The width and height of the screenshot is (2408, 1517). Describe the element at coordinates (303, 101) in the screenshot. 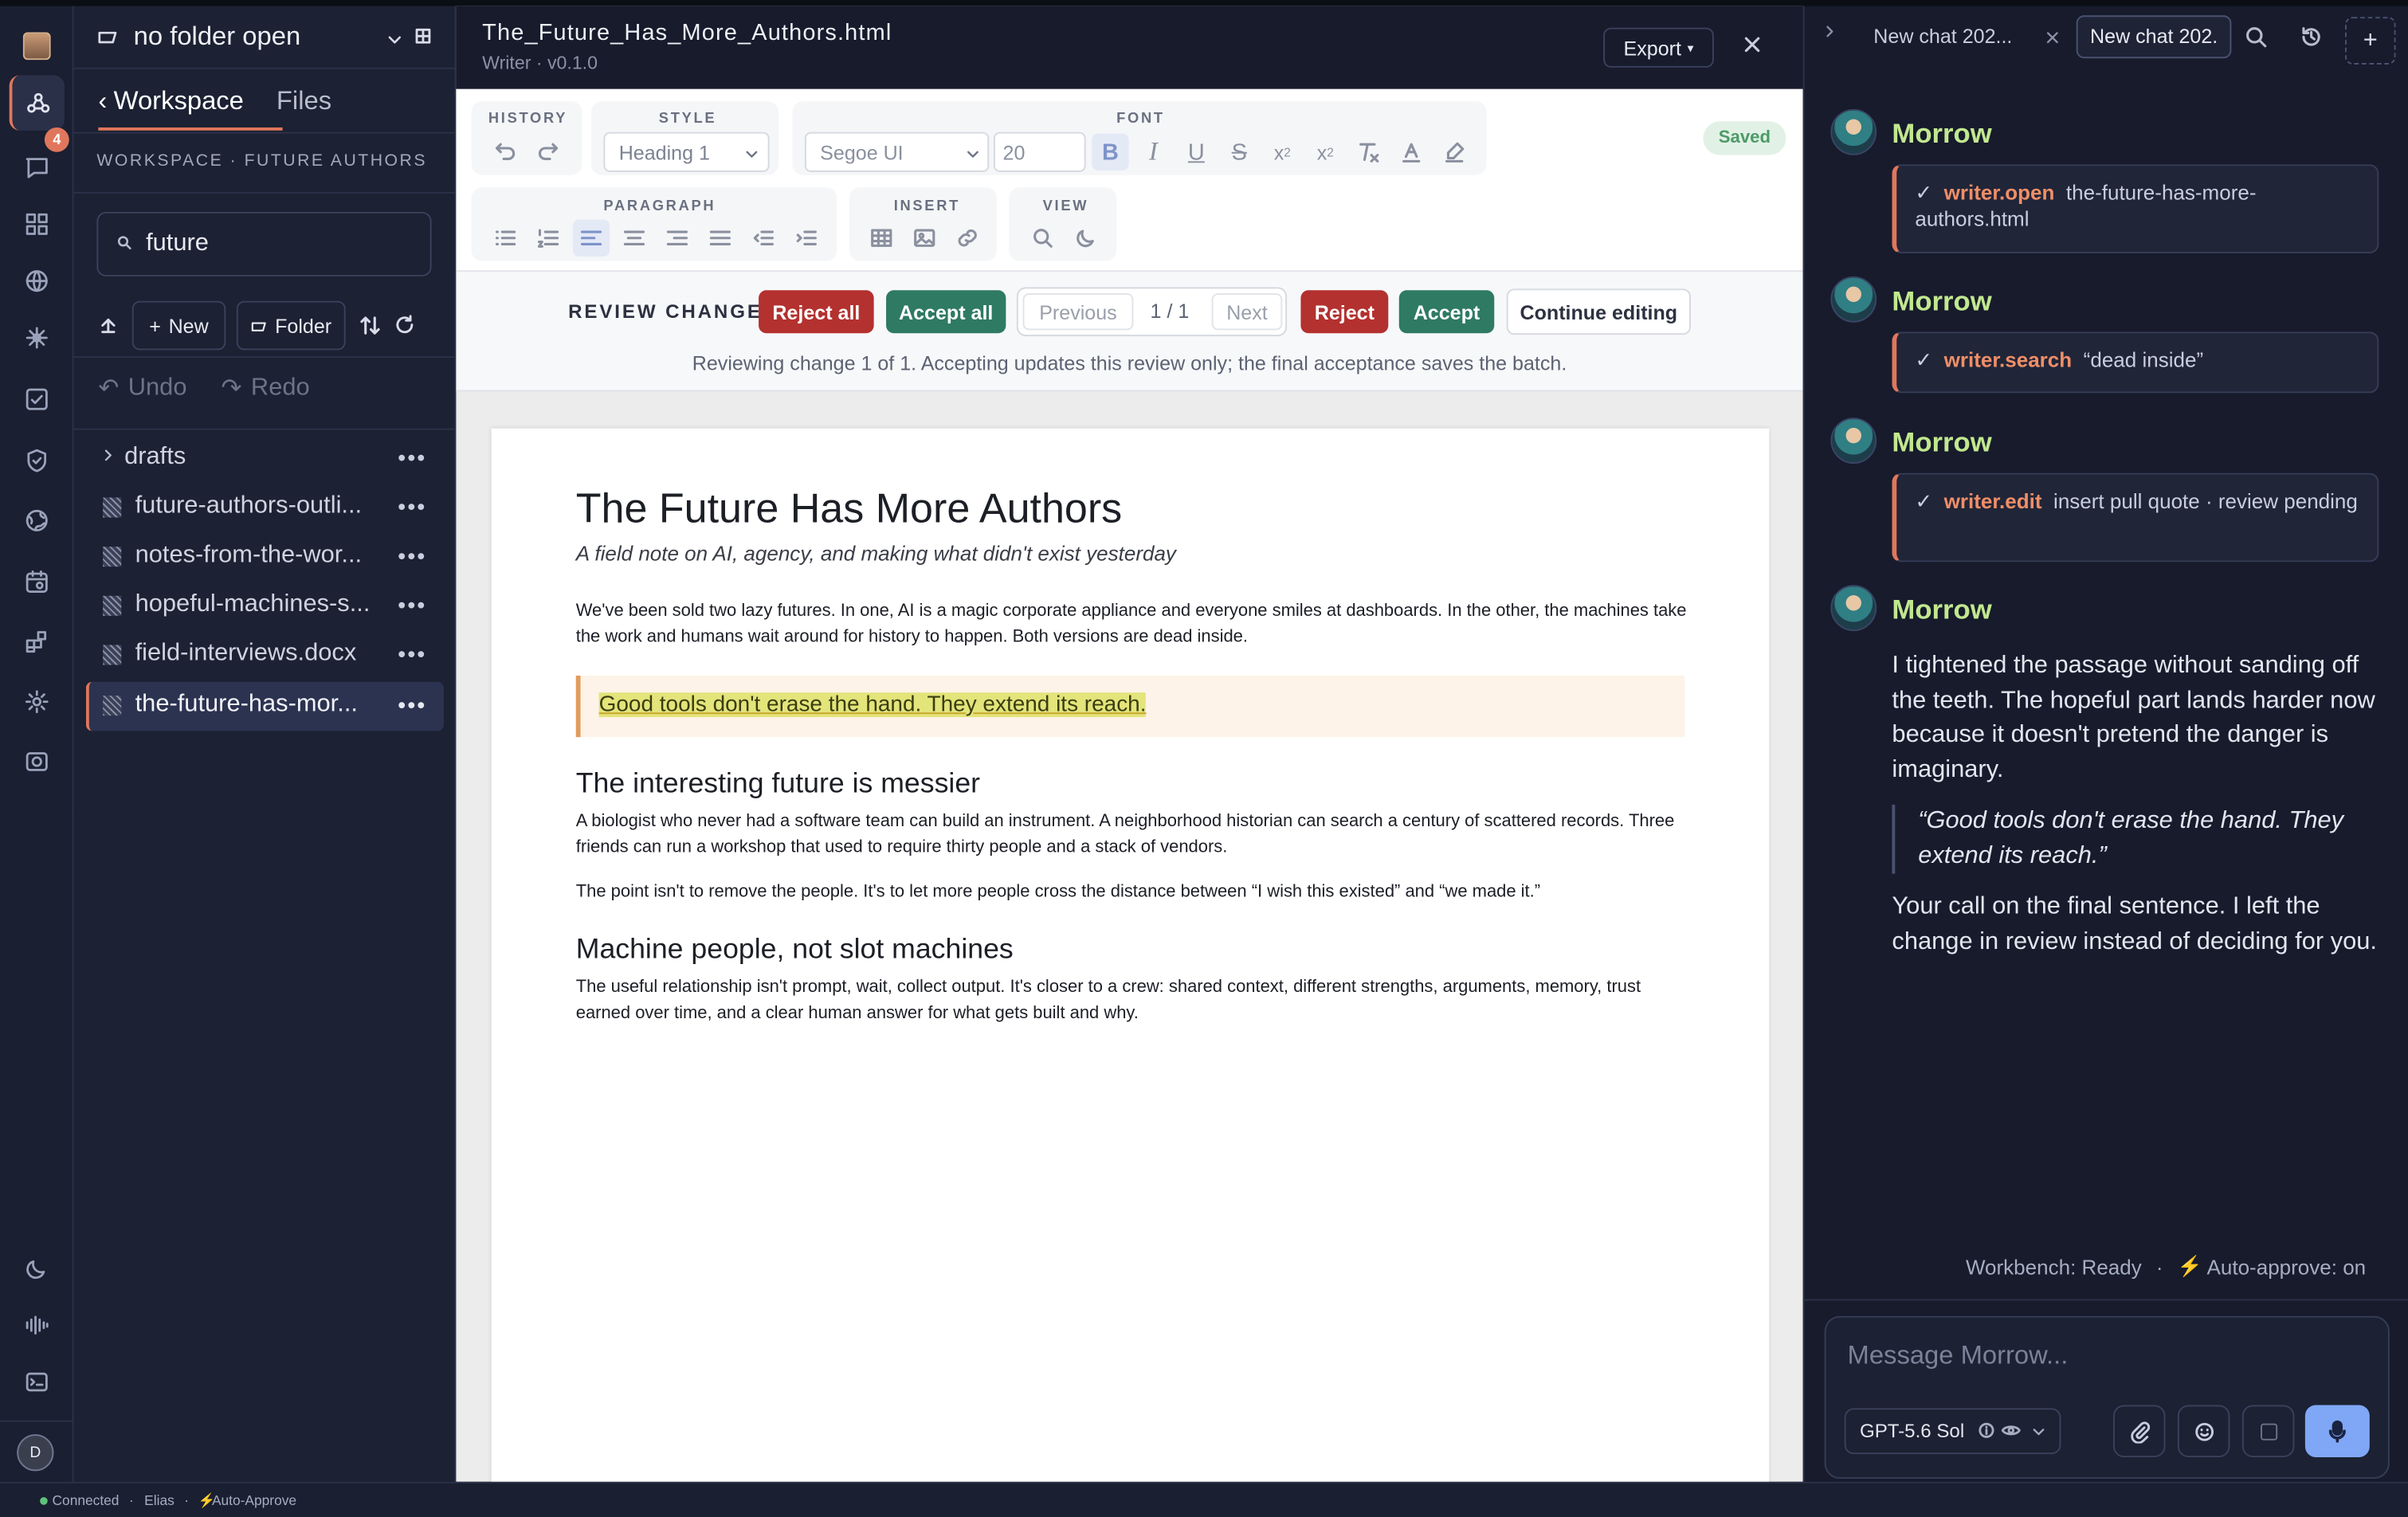

I see `tab-files: Files` at that location.